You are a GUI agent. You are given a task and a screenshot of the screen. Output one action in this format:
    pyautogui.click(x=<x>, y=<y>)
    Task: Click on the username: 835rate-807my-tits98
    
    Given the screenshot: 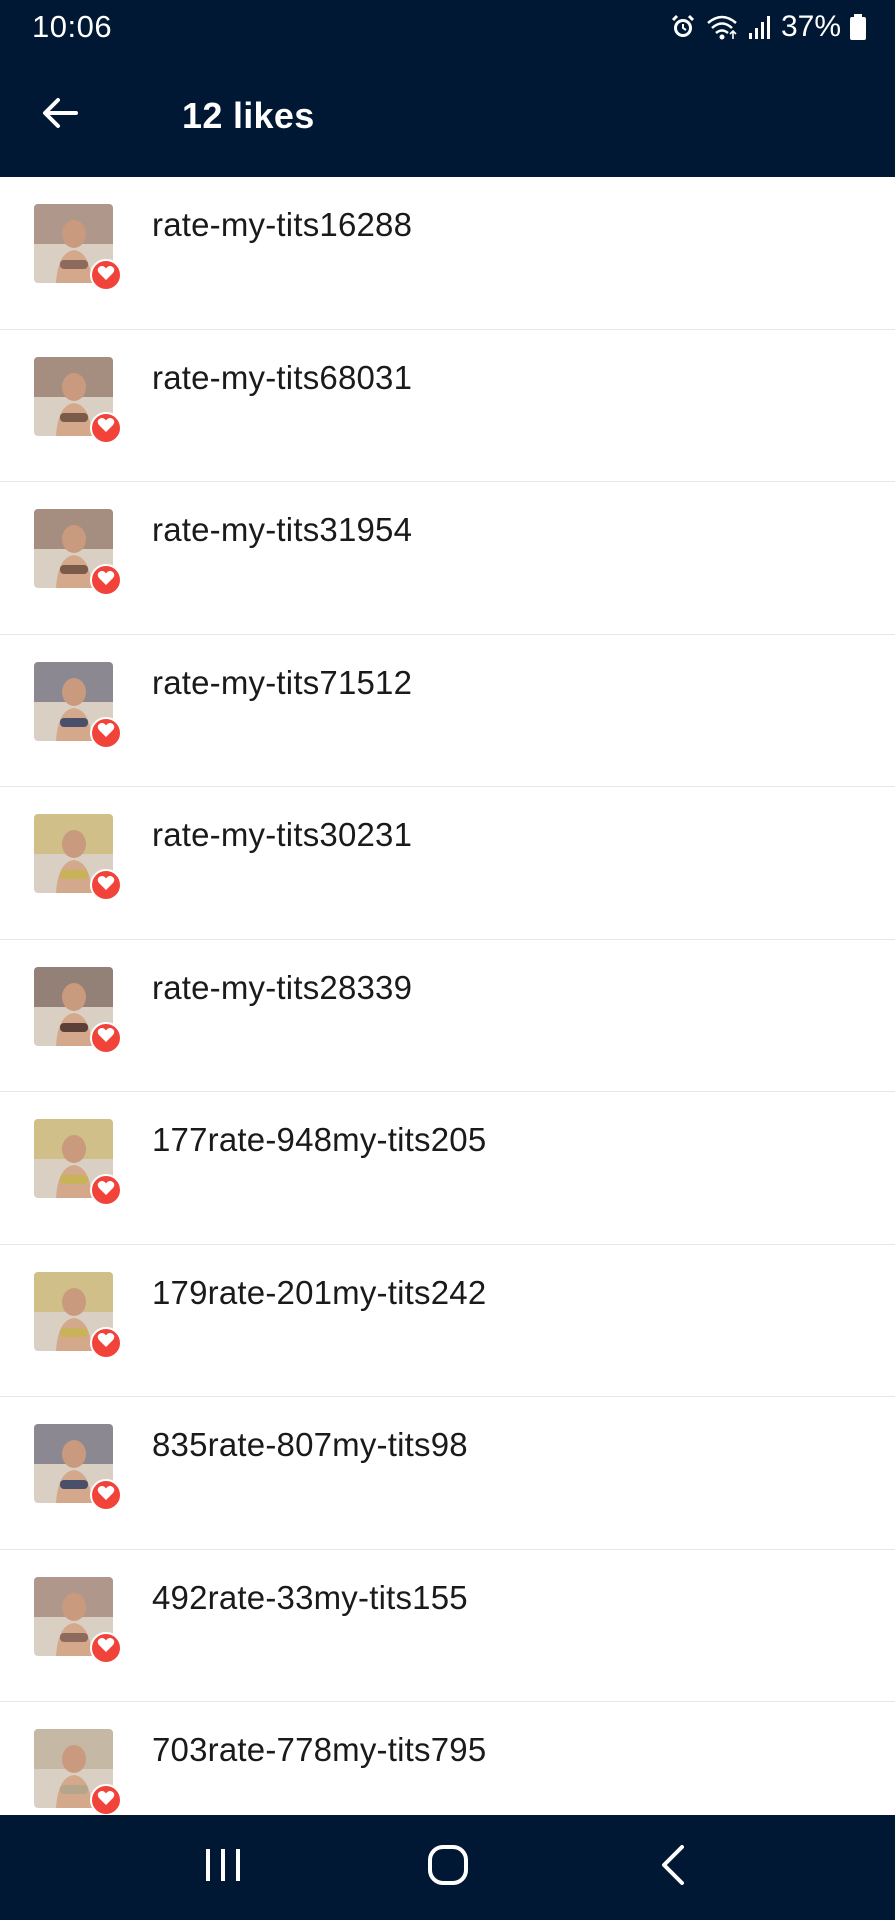 What is the action you would take?
    pyautogui.click(x=310, y=1445)
    